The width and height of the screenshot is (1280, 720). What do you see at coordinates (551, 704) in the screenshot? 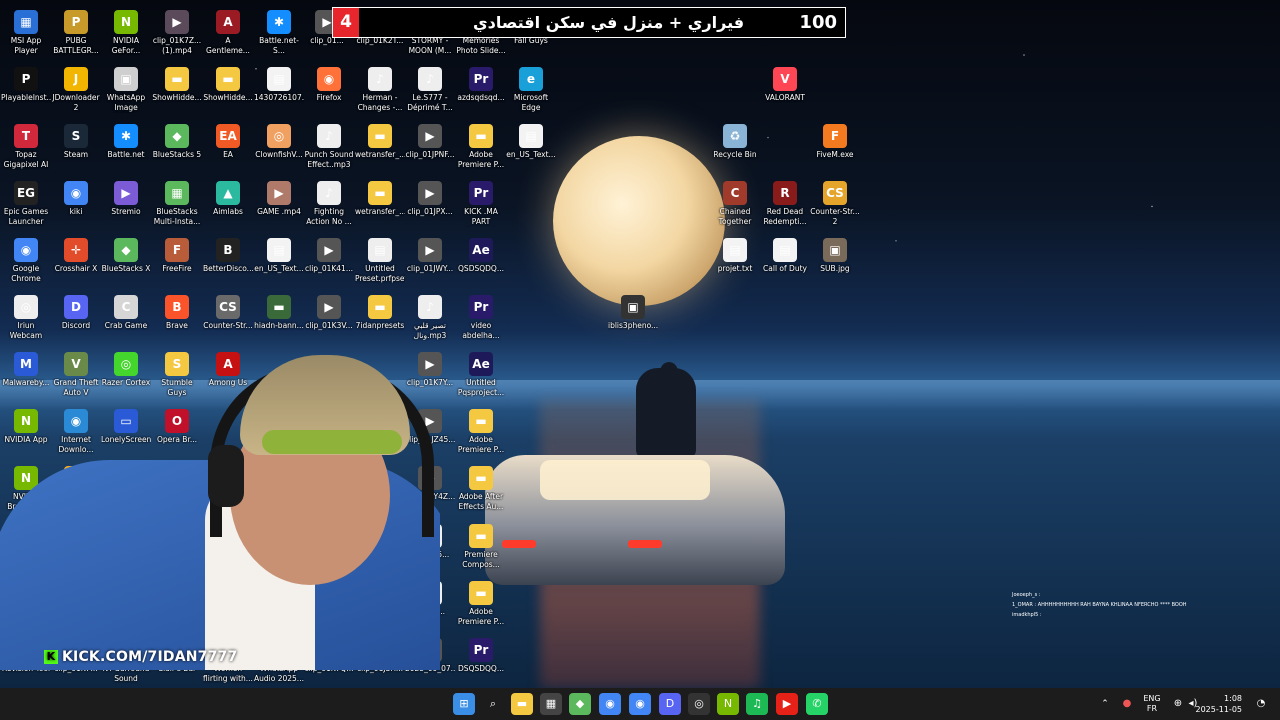
I see `store-button: ▦` at bounding box center [551, 704].